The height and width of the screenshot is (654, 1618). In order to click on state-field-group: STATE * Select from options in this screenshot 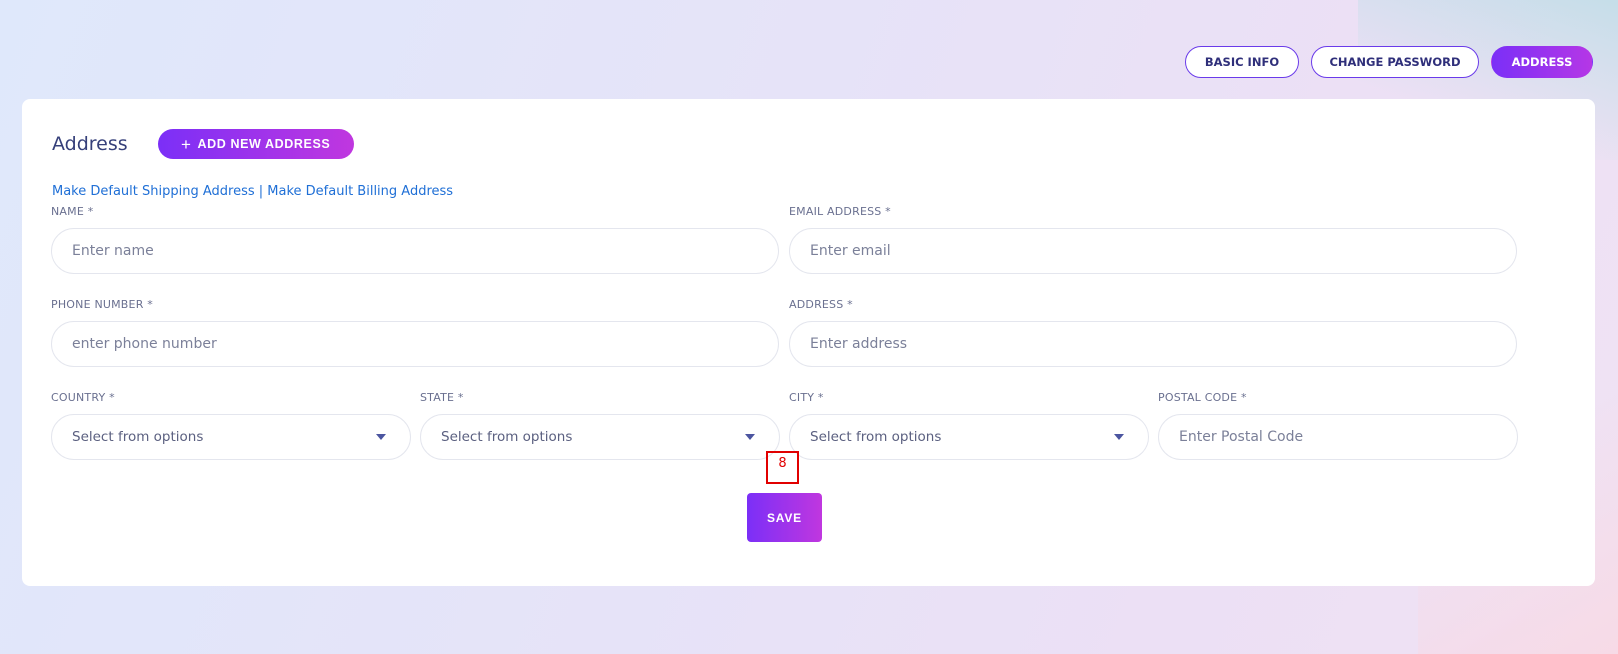, I will do `click(600, 425)`.